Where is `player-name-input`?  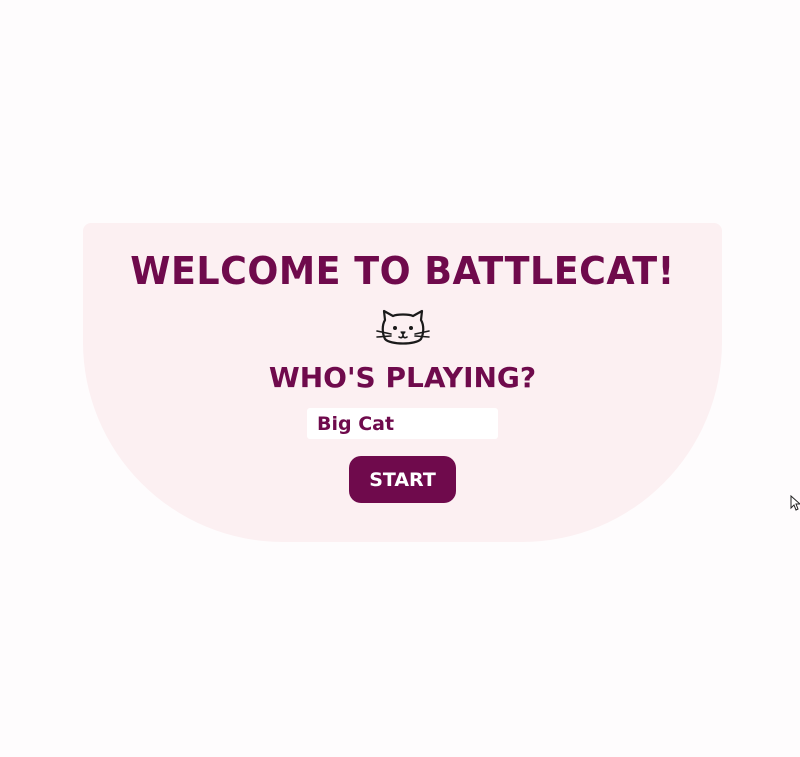 player-name-input is located at coordinates (402, 423).